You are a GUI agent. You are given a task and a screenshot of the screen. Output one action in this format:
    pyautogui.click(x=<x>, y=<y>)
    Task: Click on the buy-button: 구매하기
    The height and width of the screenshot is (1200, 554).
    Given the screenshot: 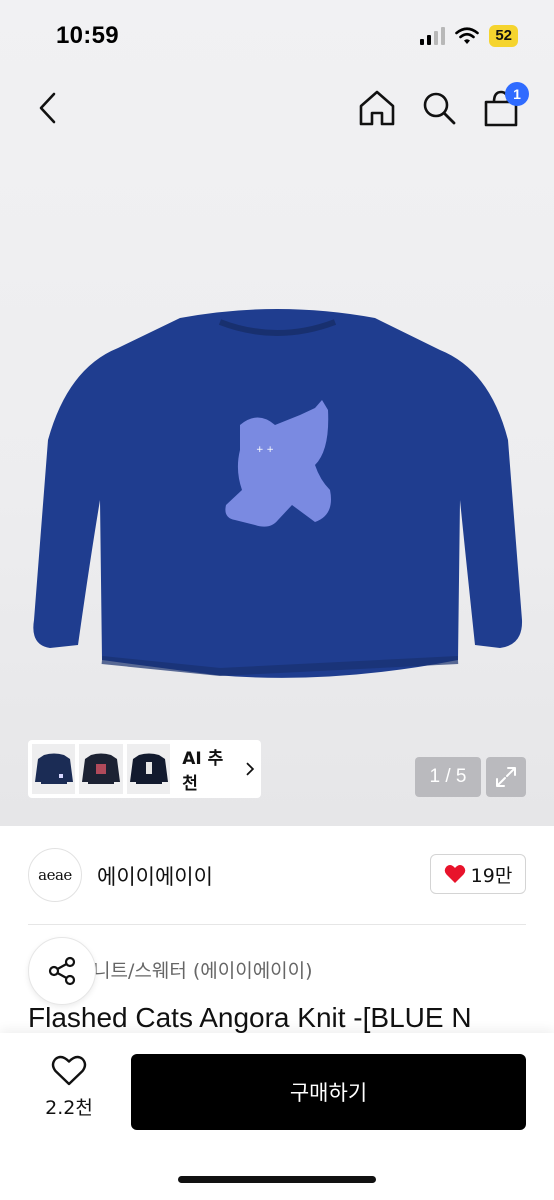 What is the action you would take?
    pyautogui.click(x=328, y=1092)
    